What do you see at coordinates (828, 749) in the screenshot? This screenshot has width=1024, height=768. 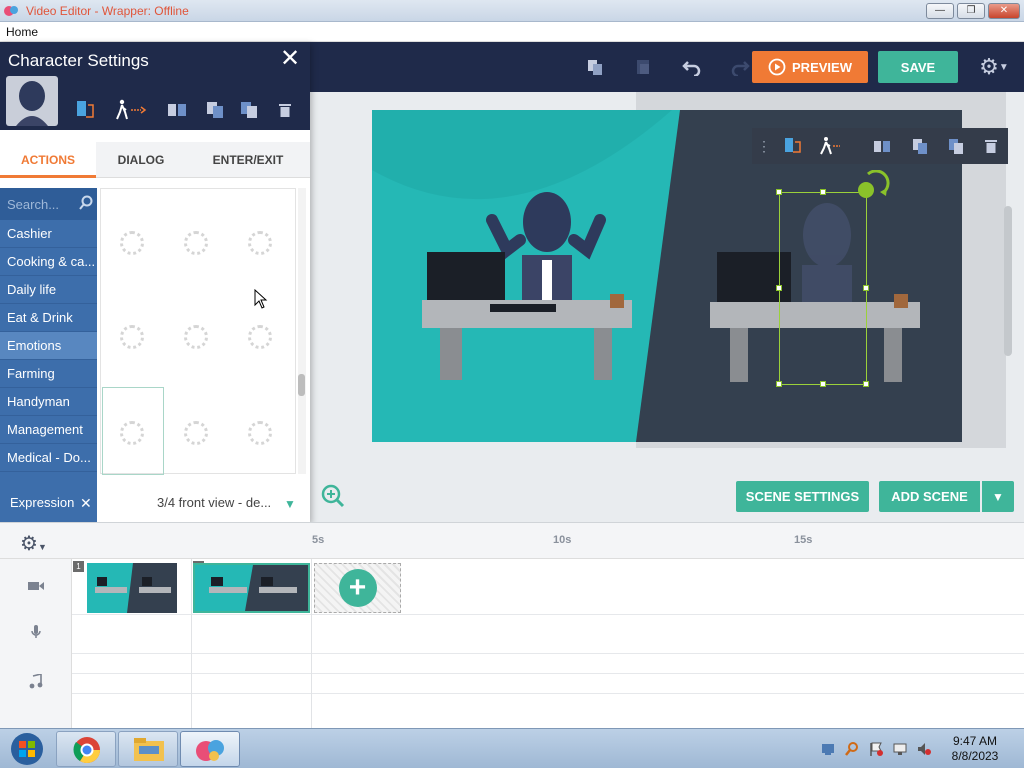 I see `tray-network-icon` at bounding box center [828, 749].